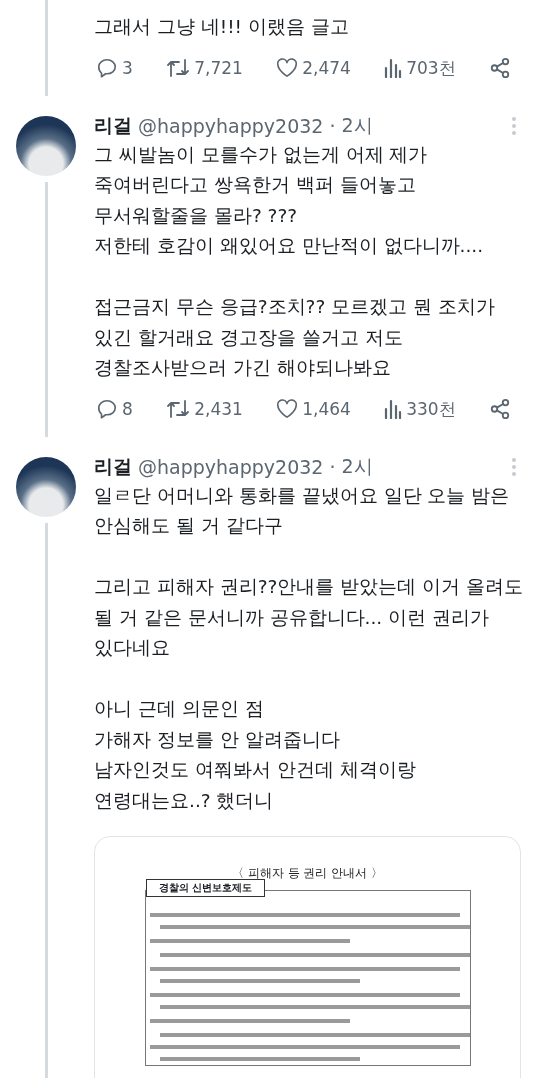  What do you see at coordinates (295, 307) in the screenshot?
I see `tweet-text-line: 접근금지 무슨 응급?조치?? 모르겠고 뭔 조치가` at bounding box center [295, 307].